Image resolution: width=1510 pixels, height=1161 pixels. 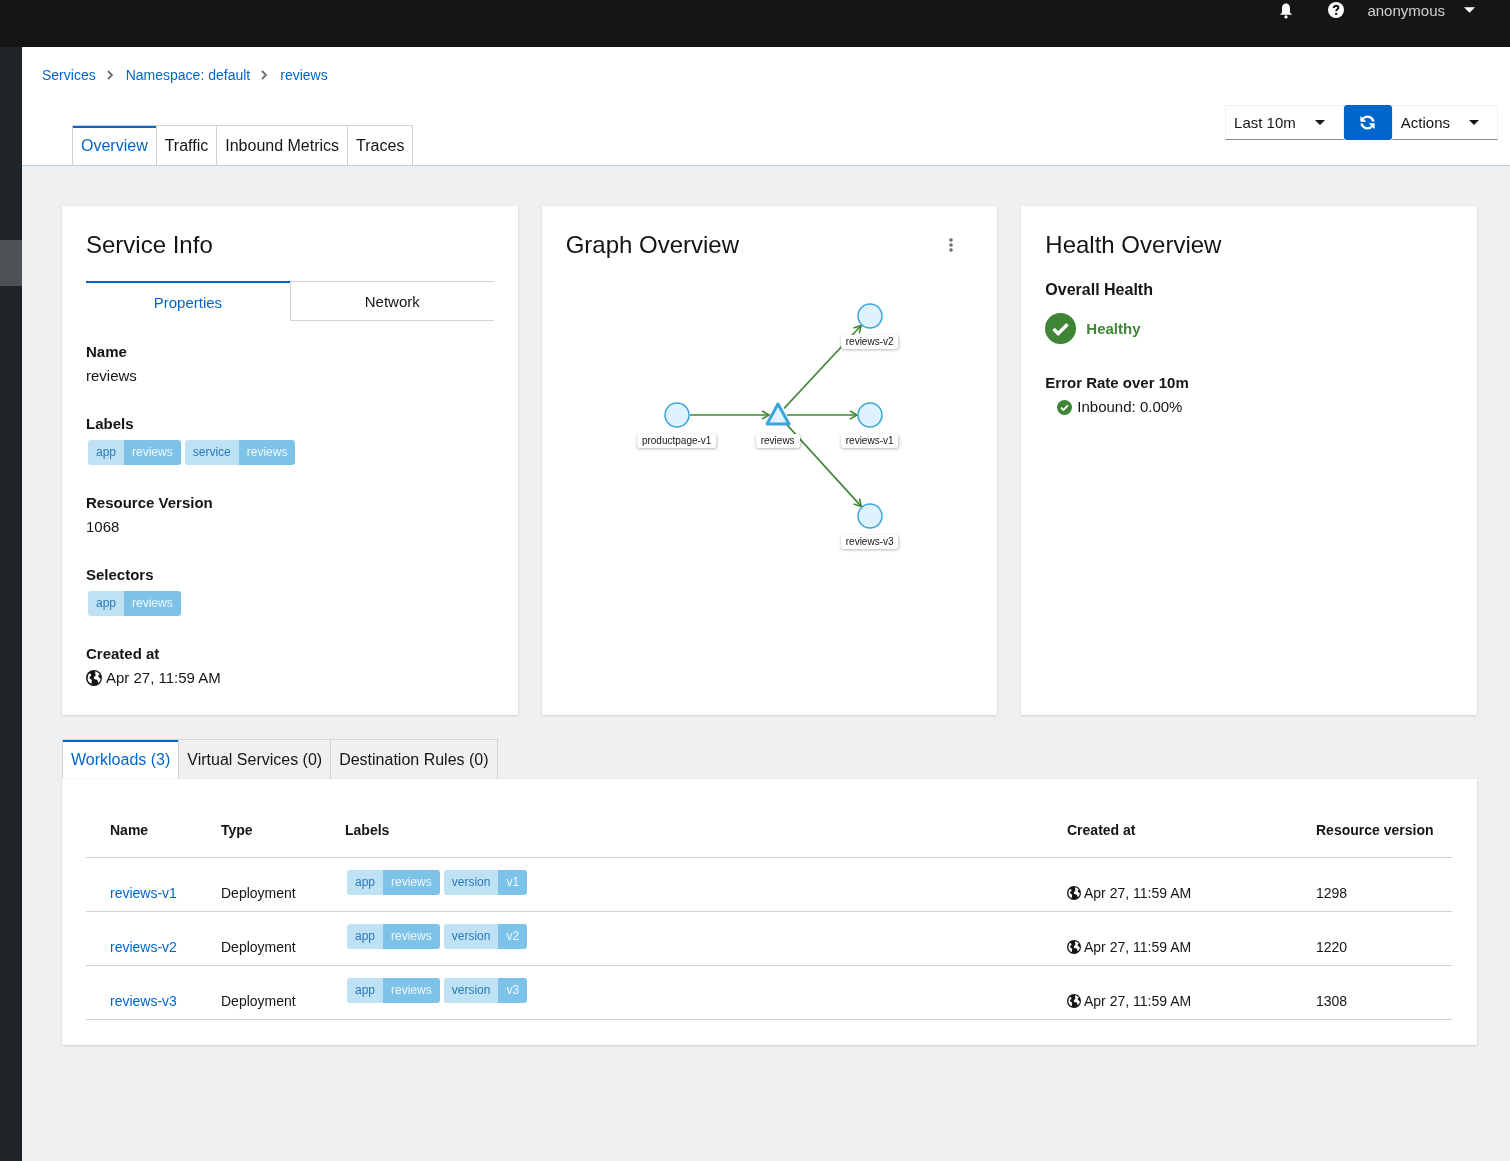 What do you see at coordinates (1444, 122) in the screenshot?
I see `actions-dropdown: Actions` at bounding box center [1444, 122].